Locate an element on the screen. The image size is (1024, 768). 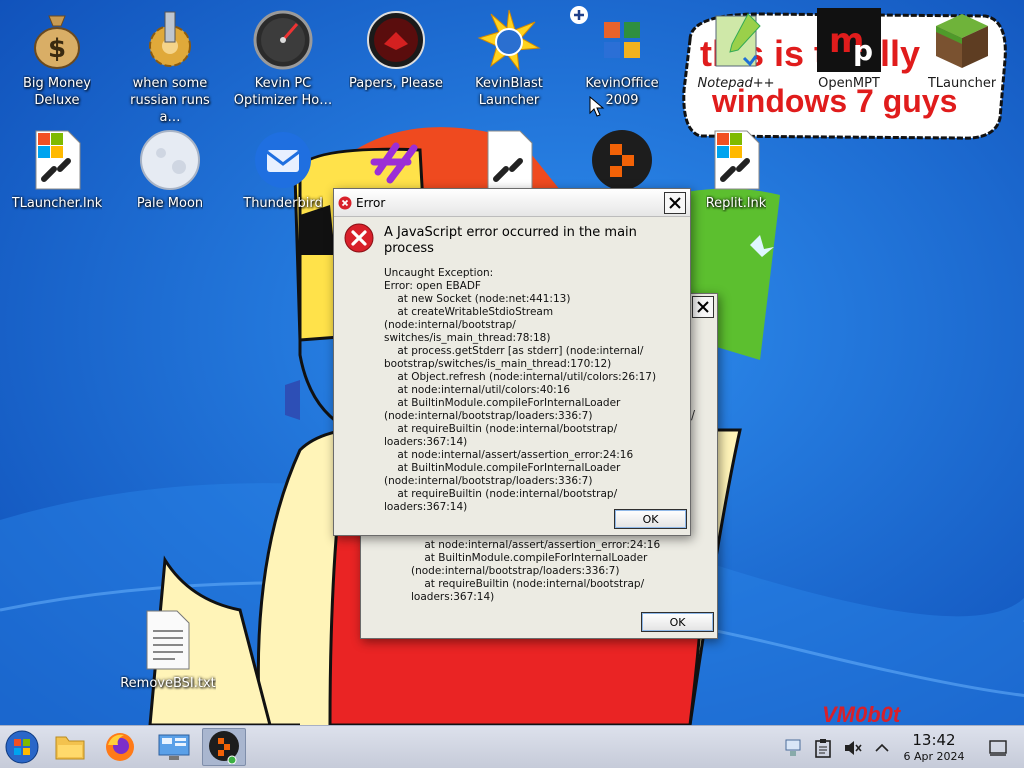
network-icon is located at coordinates (793, 747).